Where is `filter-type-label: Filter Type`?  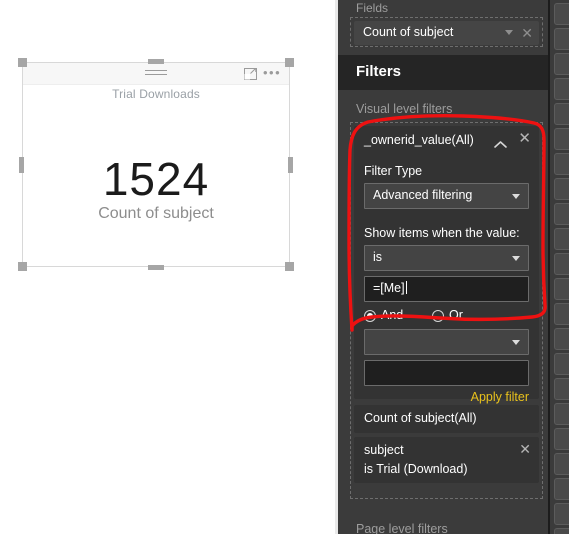
filter-type-label: Filter Type is located at coordinates (393, 171).